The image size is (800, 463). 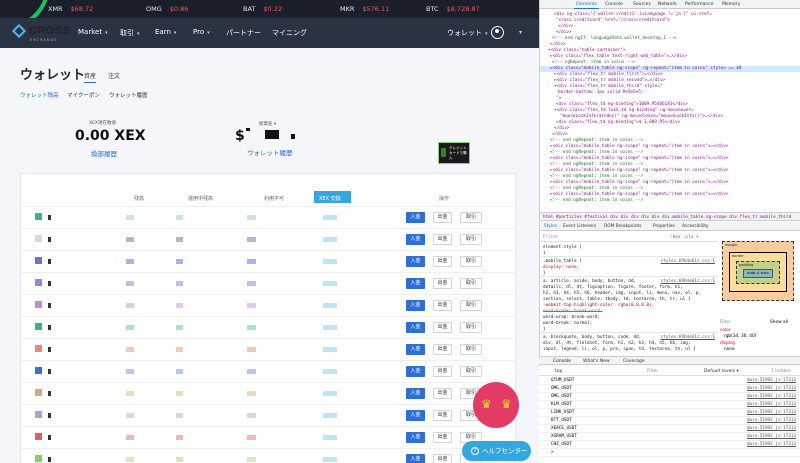 What do you see at coordinates (93, 32) in the screenshot?
I see `nav-item-market: Market ▾` at bounding box center [93, 32].